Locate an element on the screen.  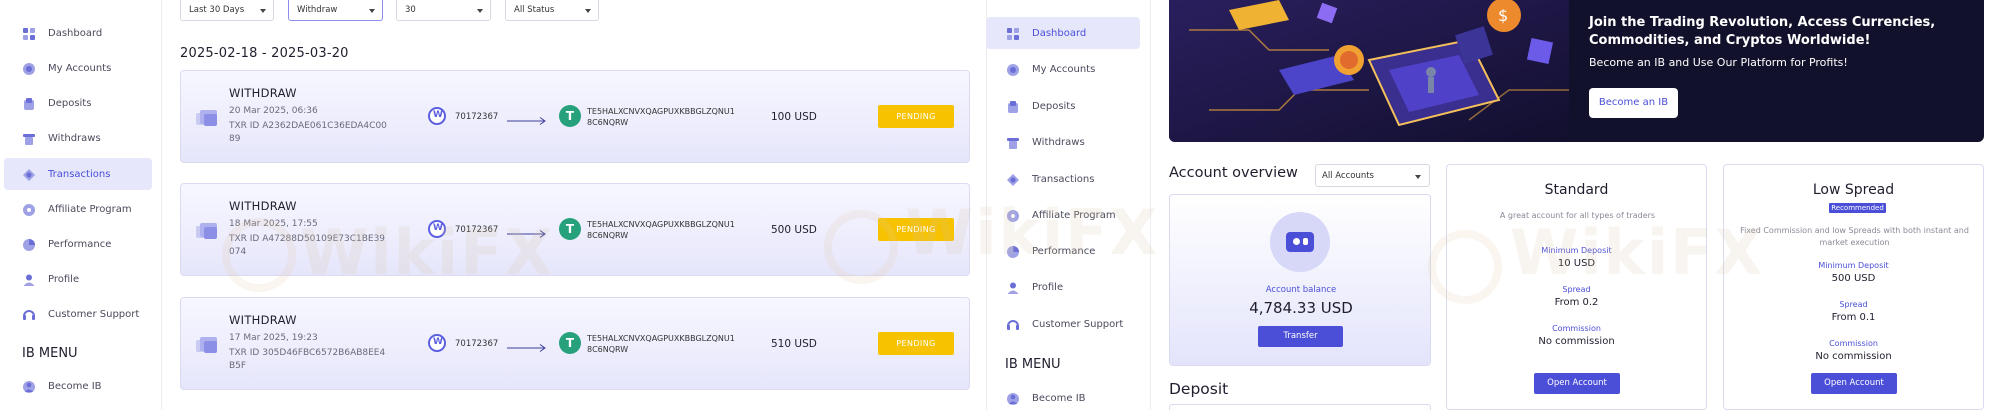
sidebar-item-label: Performance is located at coordinates (1064, 251).